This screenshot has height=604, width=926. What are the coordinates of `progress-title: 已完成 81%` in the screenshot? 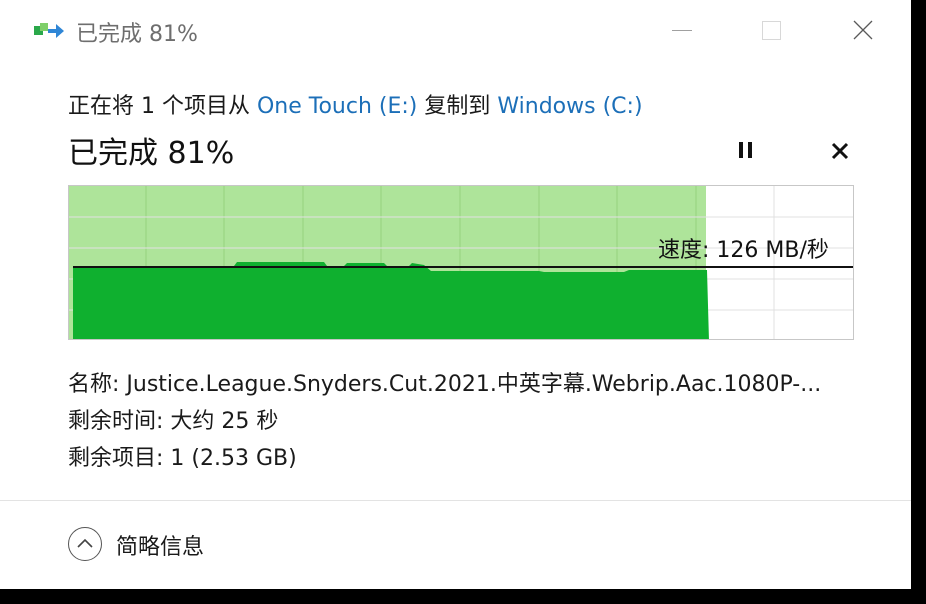 It's located at (151, 153).